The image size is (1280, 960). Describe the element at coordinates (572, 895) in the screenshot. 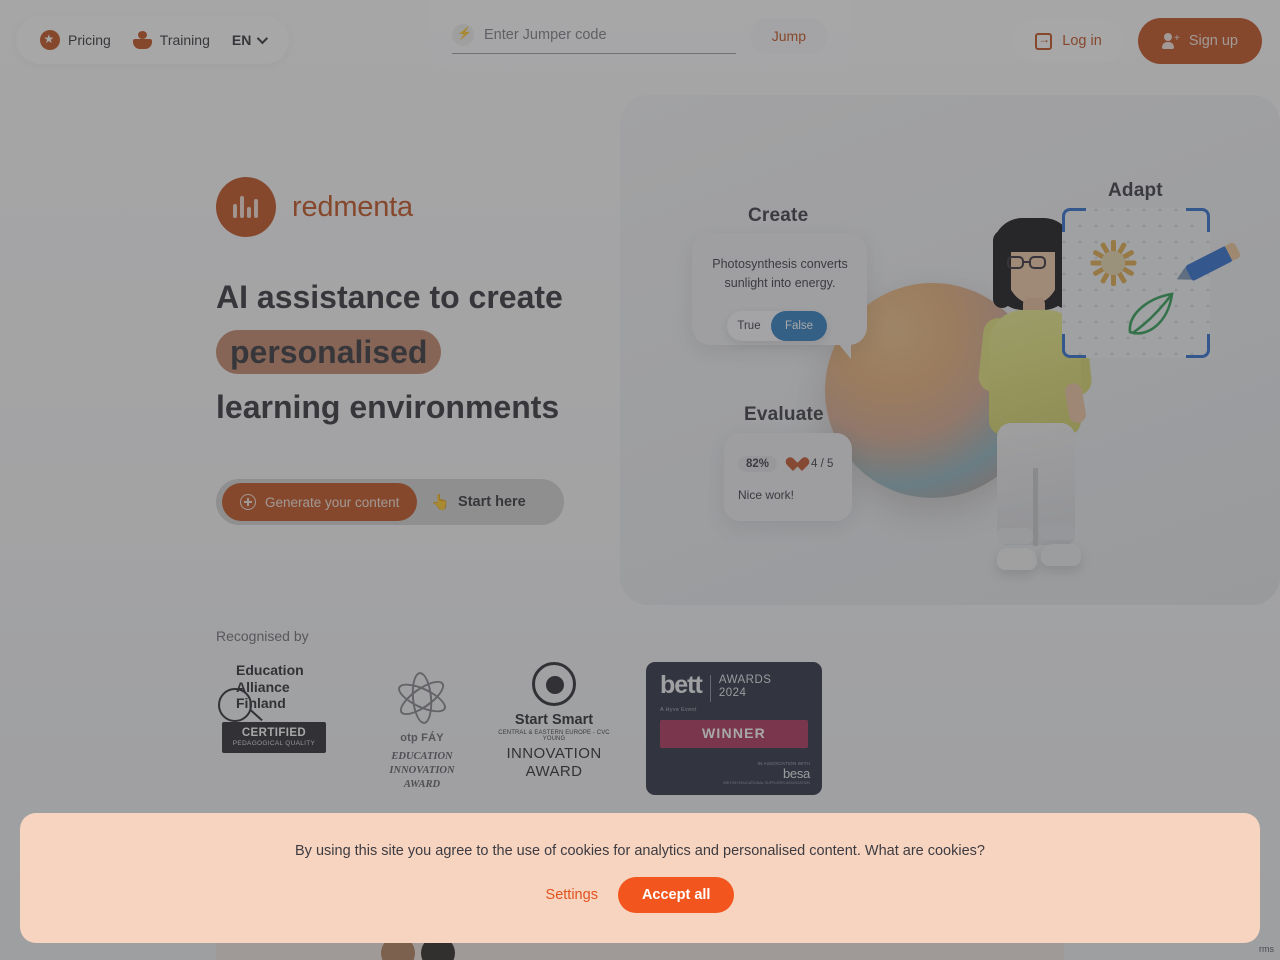

I see `cookie-settings-button: Settings` at that location.